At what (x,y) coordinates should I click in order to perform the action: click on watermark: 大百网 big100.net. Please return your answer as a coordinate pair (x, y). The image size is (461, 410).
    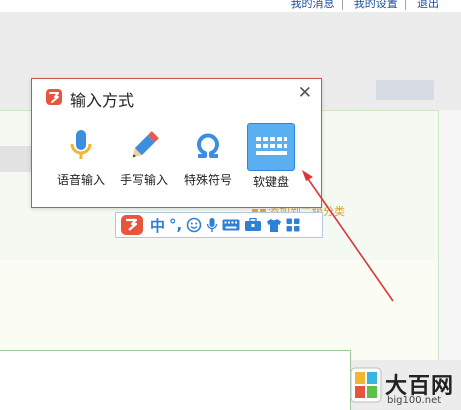
    Looking at the image, I should click on (403, 385).